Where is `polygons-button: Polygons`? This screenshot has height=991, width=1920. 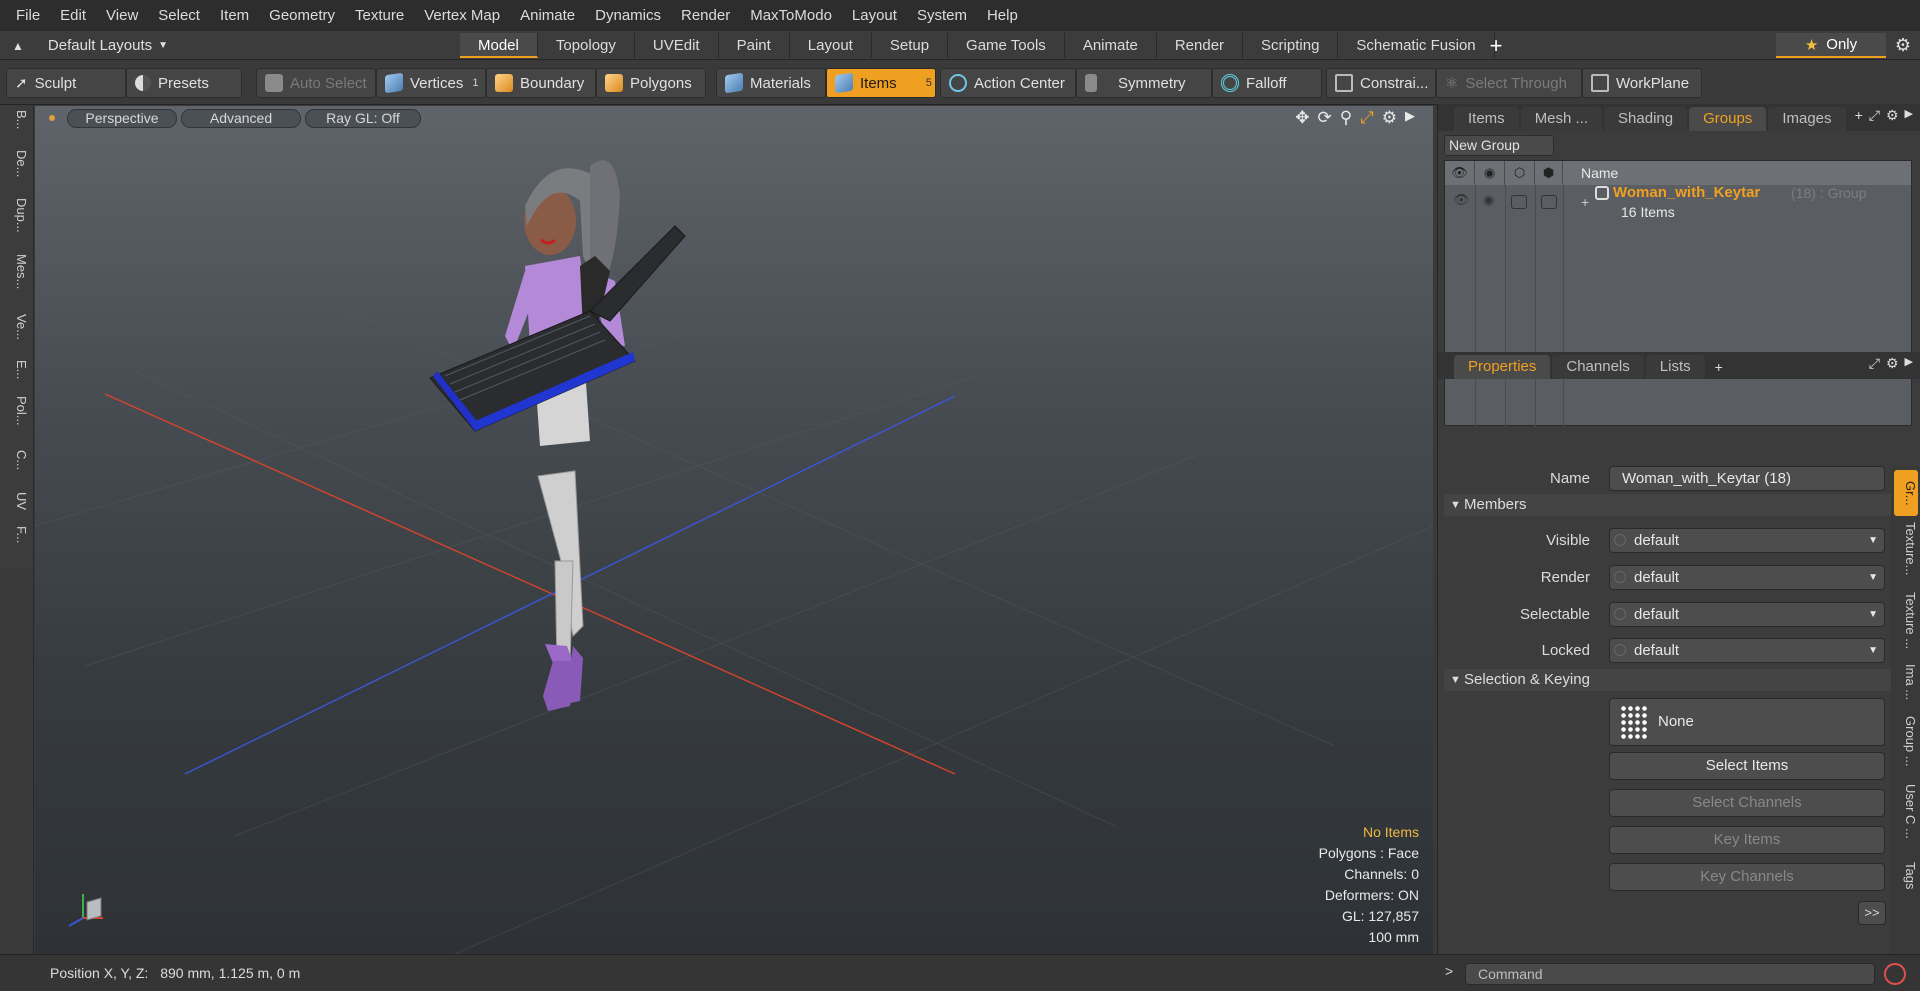
polygons-button: Polygons is located at coordinates (651, 83).